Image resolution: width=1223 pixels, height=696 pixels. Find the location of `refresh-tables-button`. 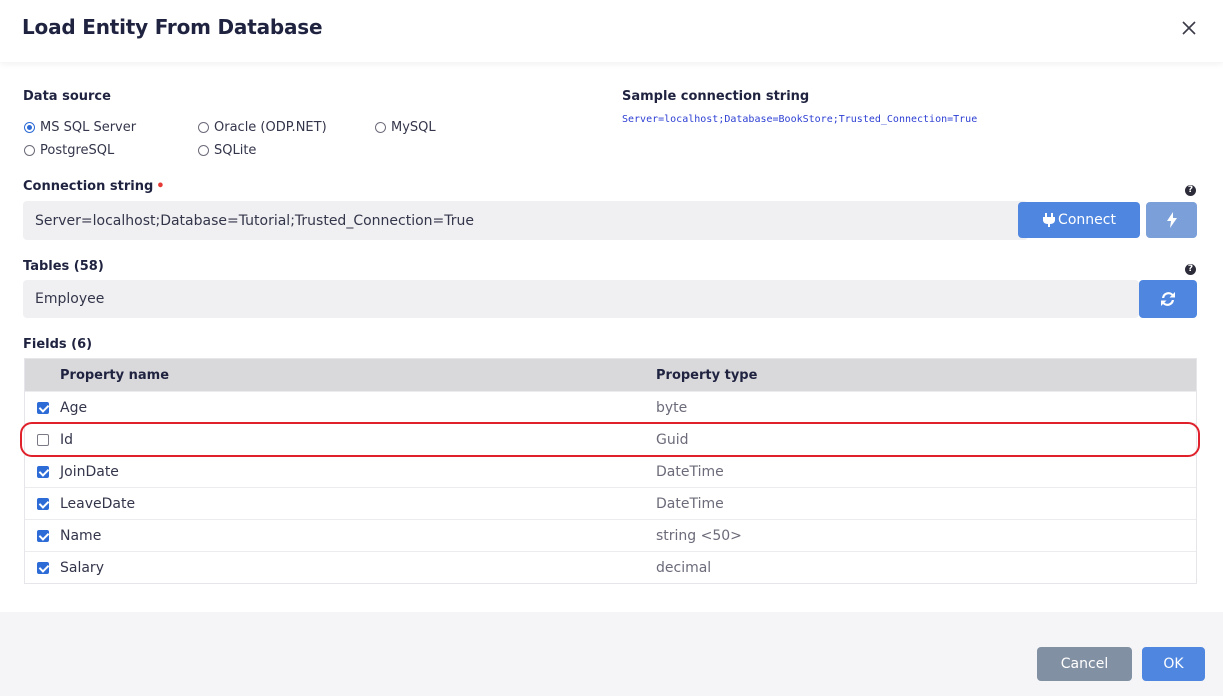

refresh-tables-button is located at coordinates (1168, 299).